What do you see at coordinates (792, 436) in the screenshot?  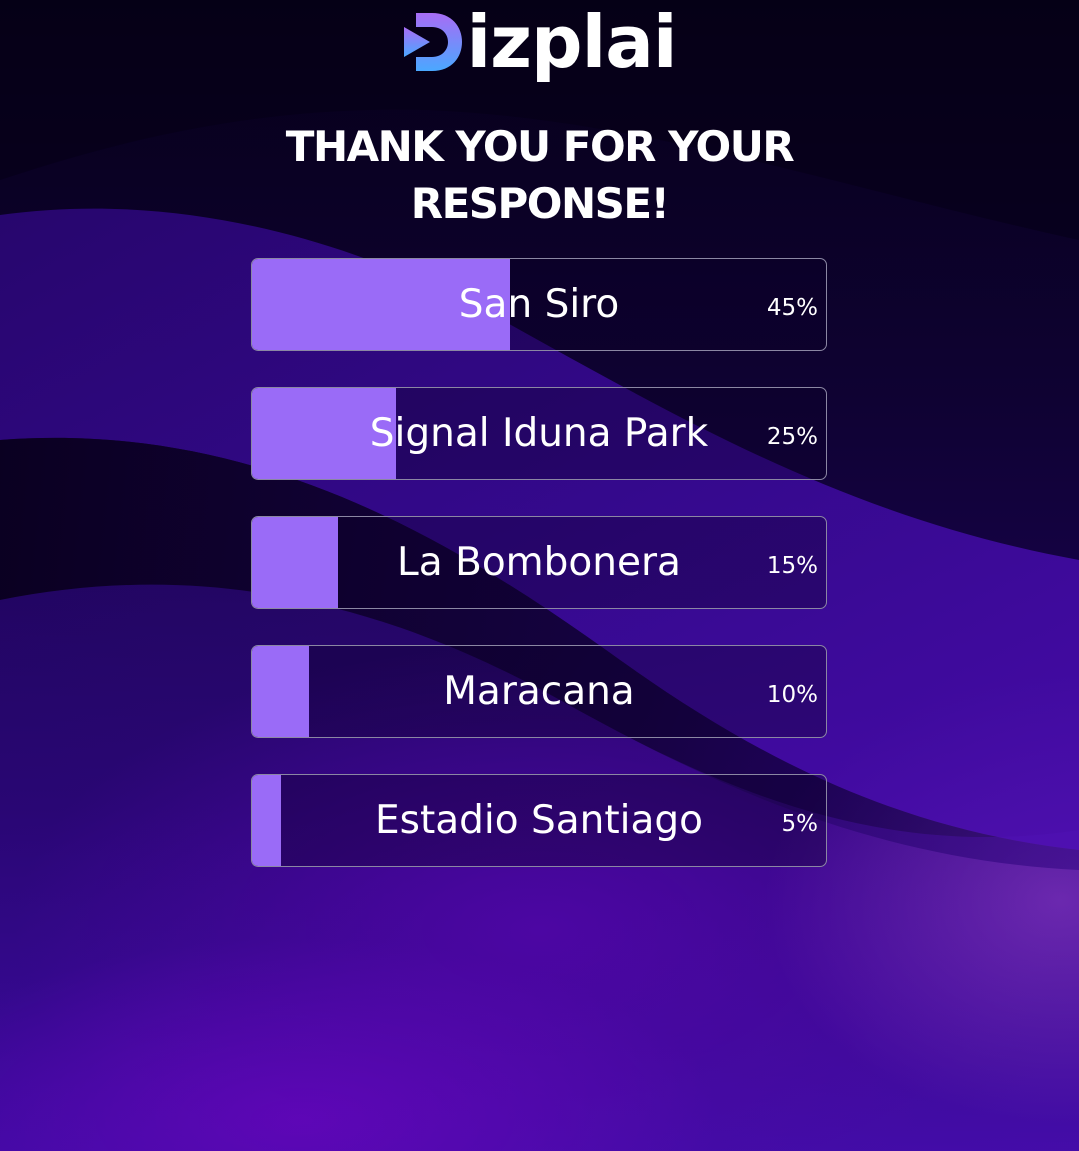 I see `result-percent: 25%` at bounding box center [792, 436].